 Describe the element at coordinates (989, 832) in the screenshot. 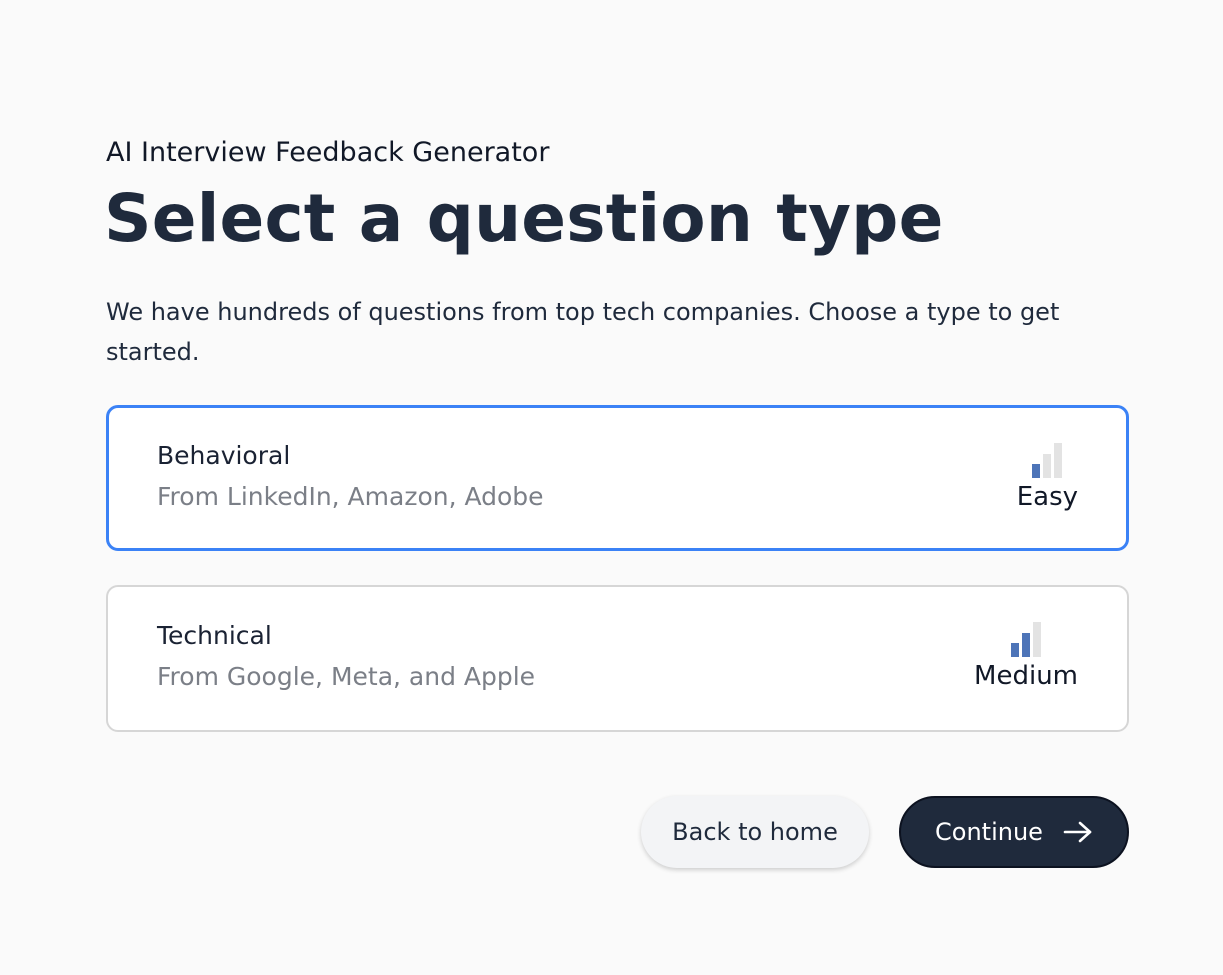

I see `continue-button-label: Continue` at that location.